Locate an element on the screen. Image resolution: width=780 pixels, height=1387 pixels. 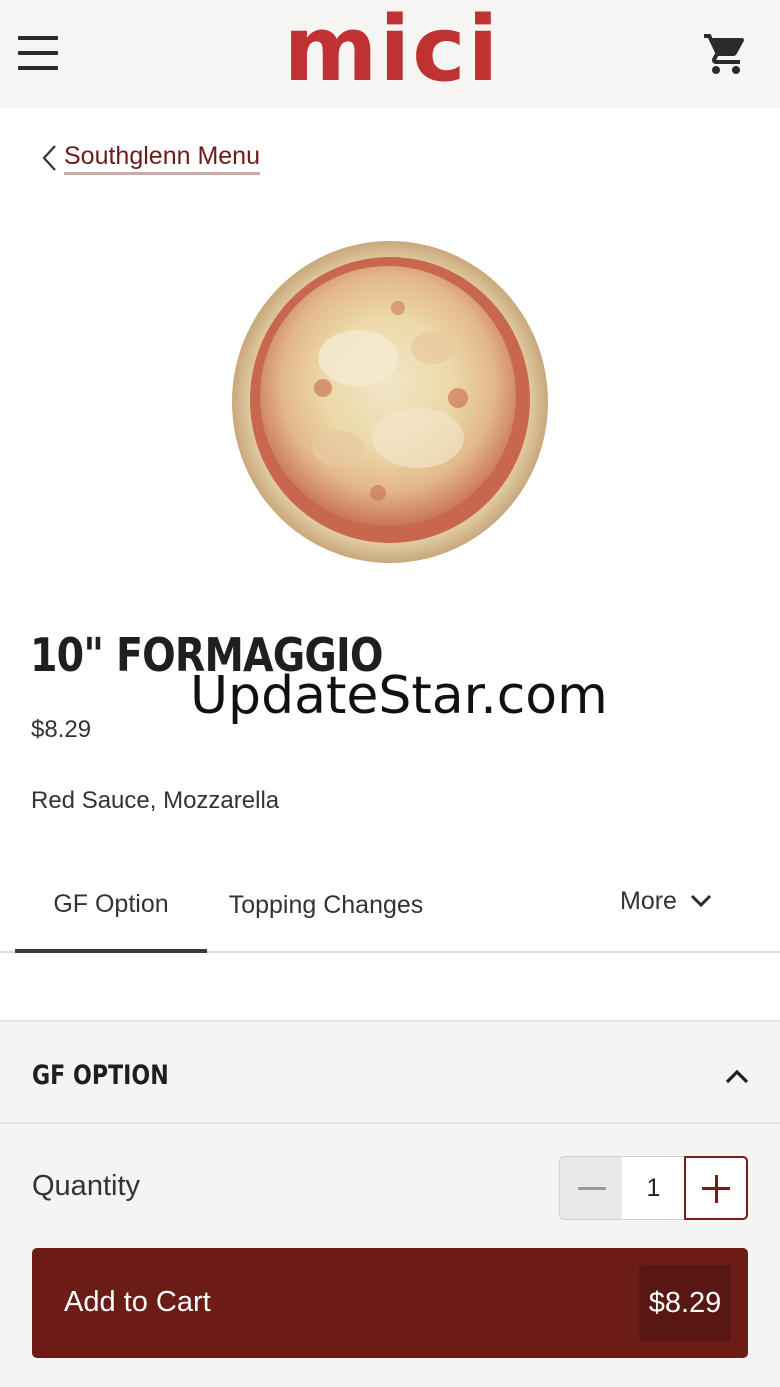
brand-logo: mici is located at coordinates (392, 54).